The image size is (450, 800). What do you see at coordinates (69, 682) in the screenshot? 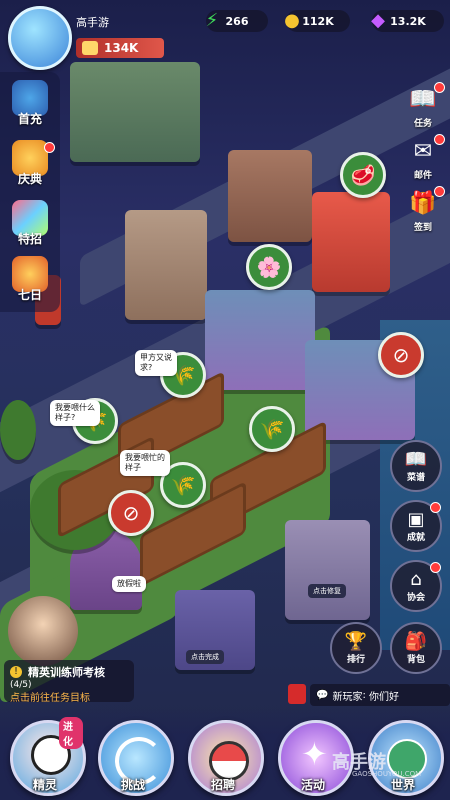
I see `quest-tracker: ! 精英训练师考核 (4/5) 点击前往任务目标` at bounding box center [69, 682].